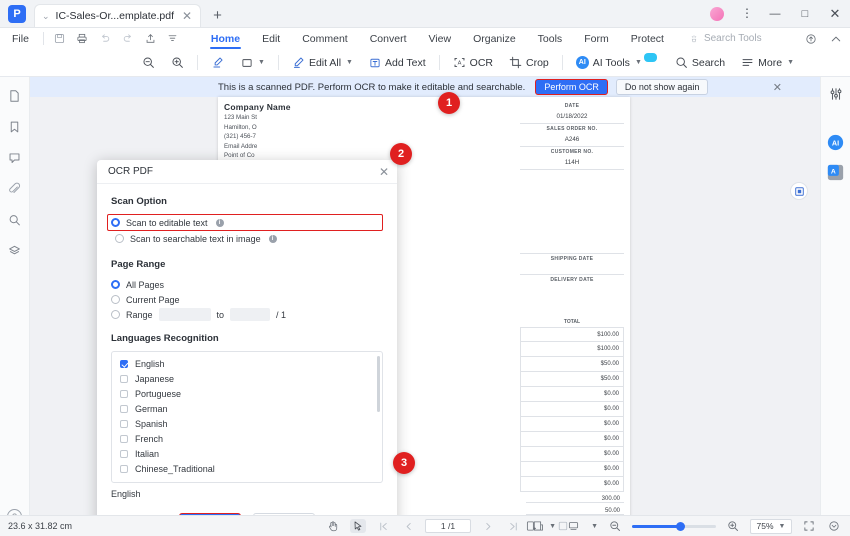 Image resolution: width=850 pixels, height=536 pixels. What do you see at coordinates (775, 14) in the screenshot?
I see `minimize-button: —` at bounding box center [775, 14].